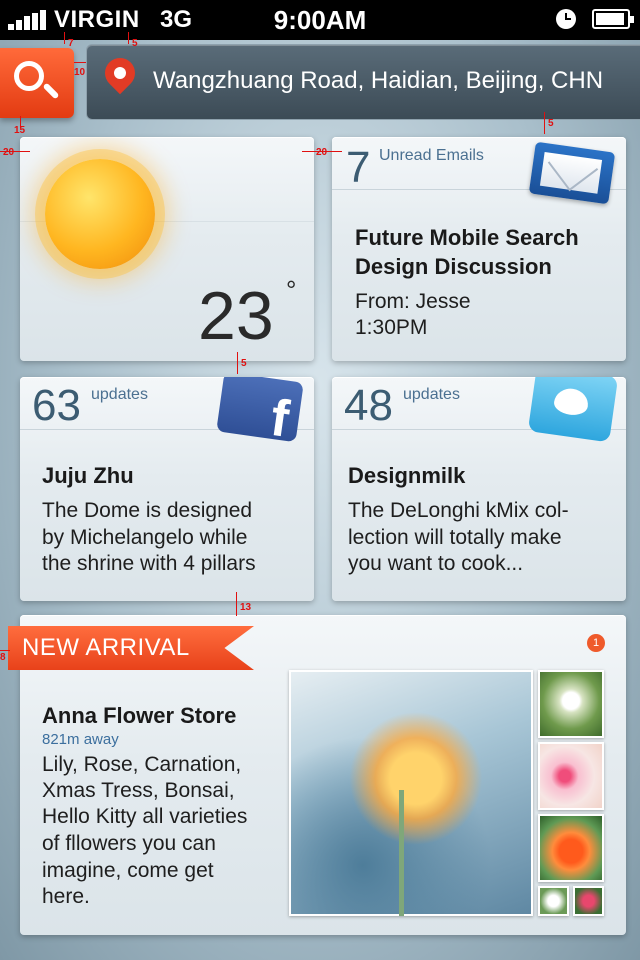 The image size is (640, 960). Describe the element at coordinates (391, 327) in the screenshot. I see `email-time: 1:30PM` at that location.